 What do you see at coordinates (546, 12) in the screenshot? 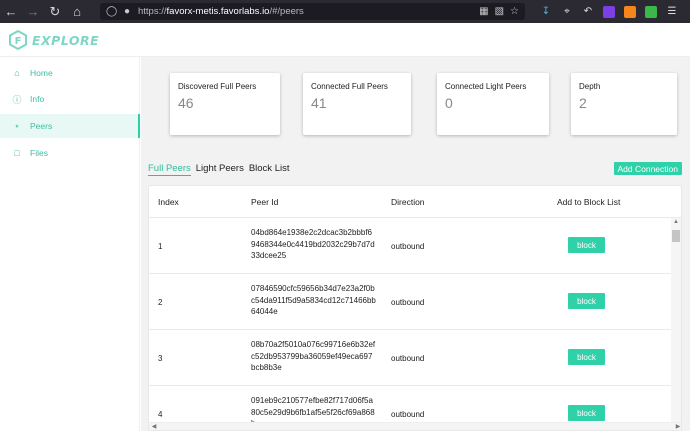
I see `download-icon: ↧` at bounding box center [546, 12].